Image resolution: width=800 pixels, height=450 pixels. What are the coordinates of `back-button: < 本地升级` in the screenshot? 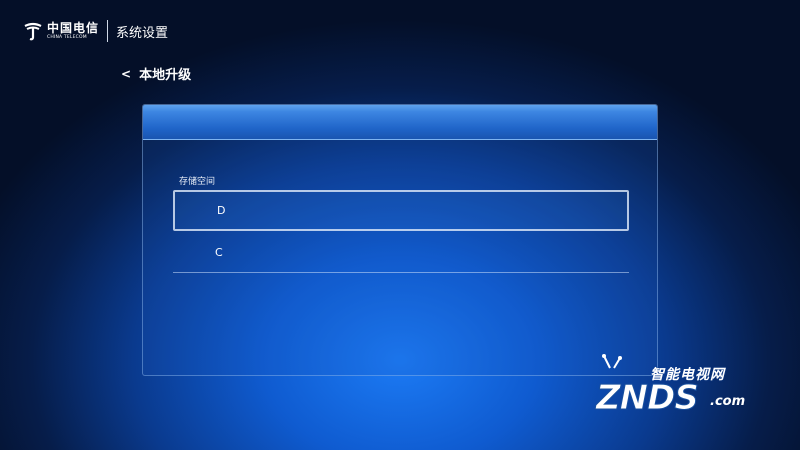 It's located at (156, 74).